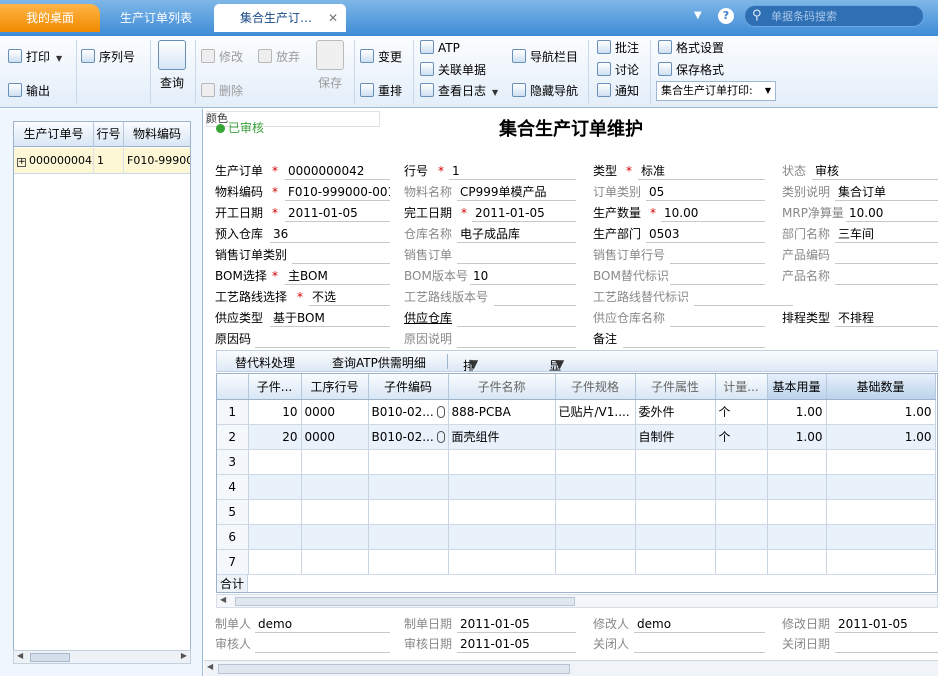 Image resolution: width=938 pixels, height=676 pixels. I want to click on detail-horizontal-scrollbar: ◀, so click(577, 601).